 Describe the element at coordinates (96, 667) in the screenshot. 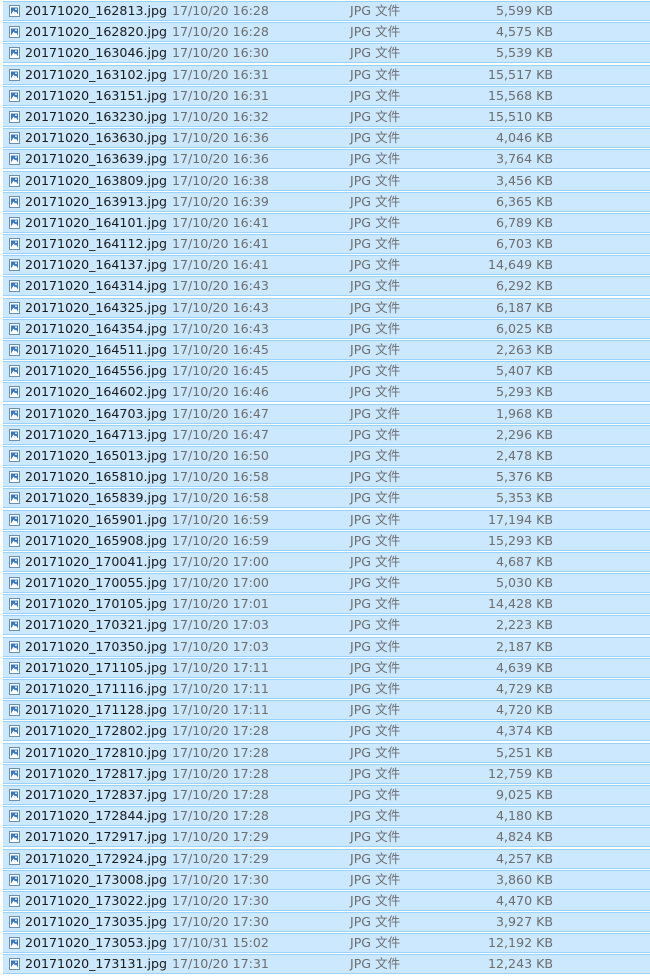

I see `file-name: 20171020_171105.jpg` at that location.